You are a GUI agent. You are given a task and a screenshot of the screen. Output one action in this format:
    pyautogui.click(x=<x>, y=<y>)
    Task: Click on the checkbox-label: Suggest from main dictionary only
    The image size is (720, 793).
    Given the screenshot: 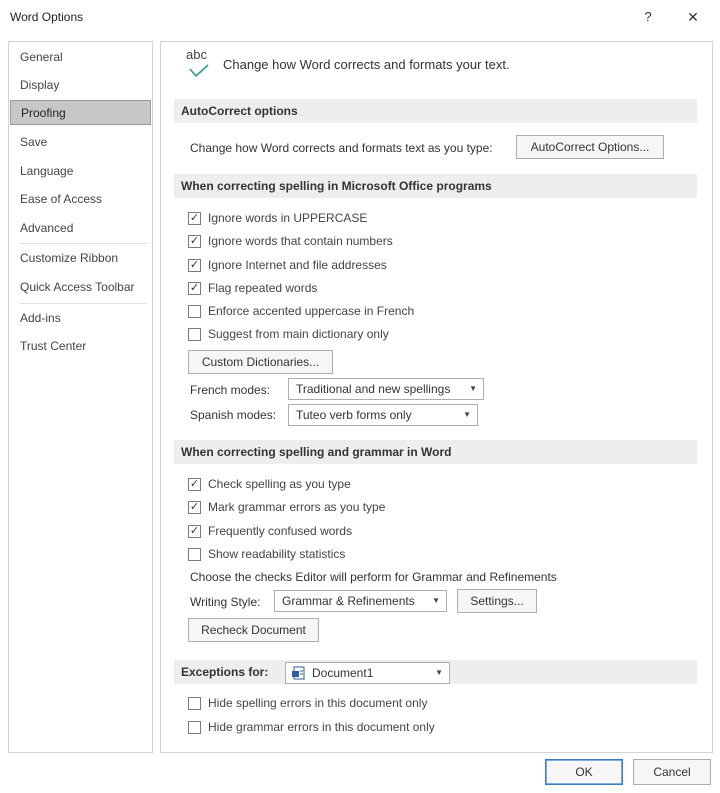 What is the action you would take?
    pyautogui.click(x=298, y=334)
    